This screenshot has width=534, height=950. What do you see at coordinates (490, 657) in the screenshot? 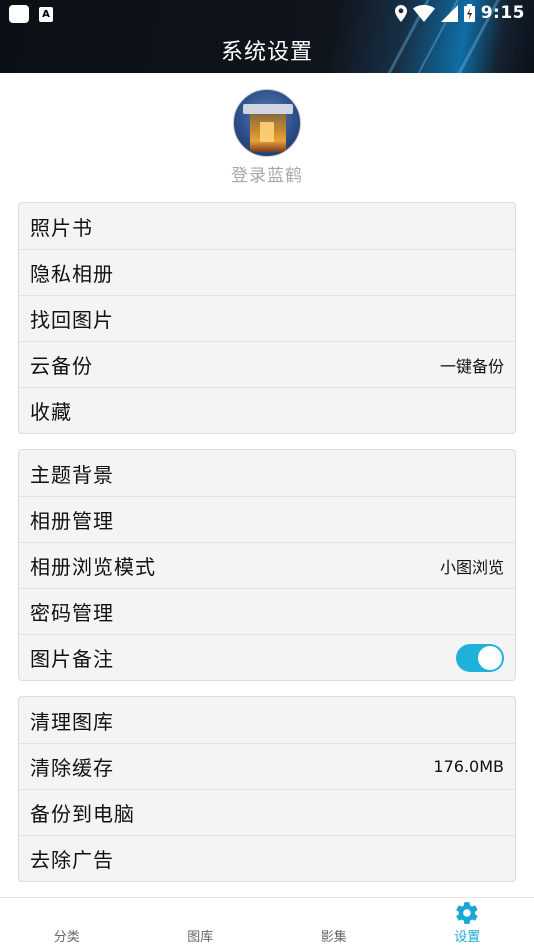
I see `toggle-knob` at bounding box center [490, 657].